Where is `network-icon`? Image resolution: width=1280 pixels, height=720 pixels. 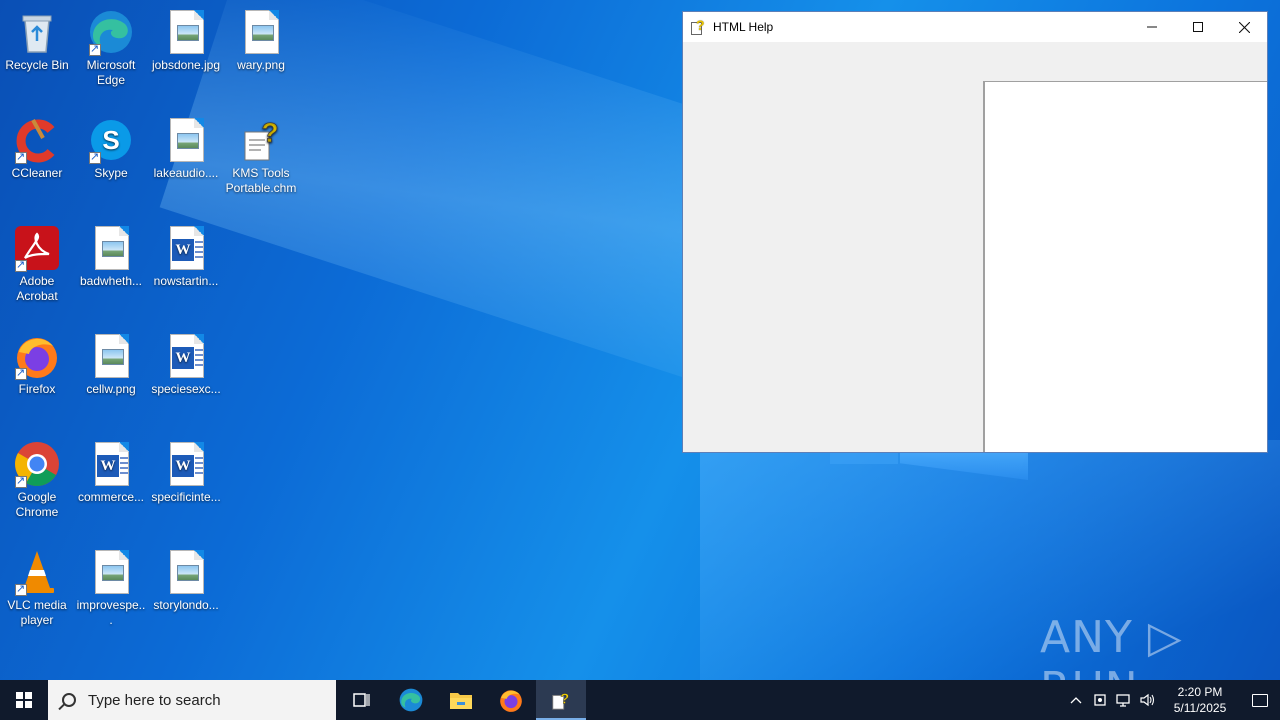 network-icon is located at coordinates (1123, 700).